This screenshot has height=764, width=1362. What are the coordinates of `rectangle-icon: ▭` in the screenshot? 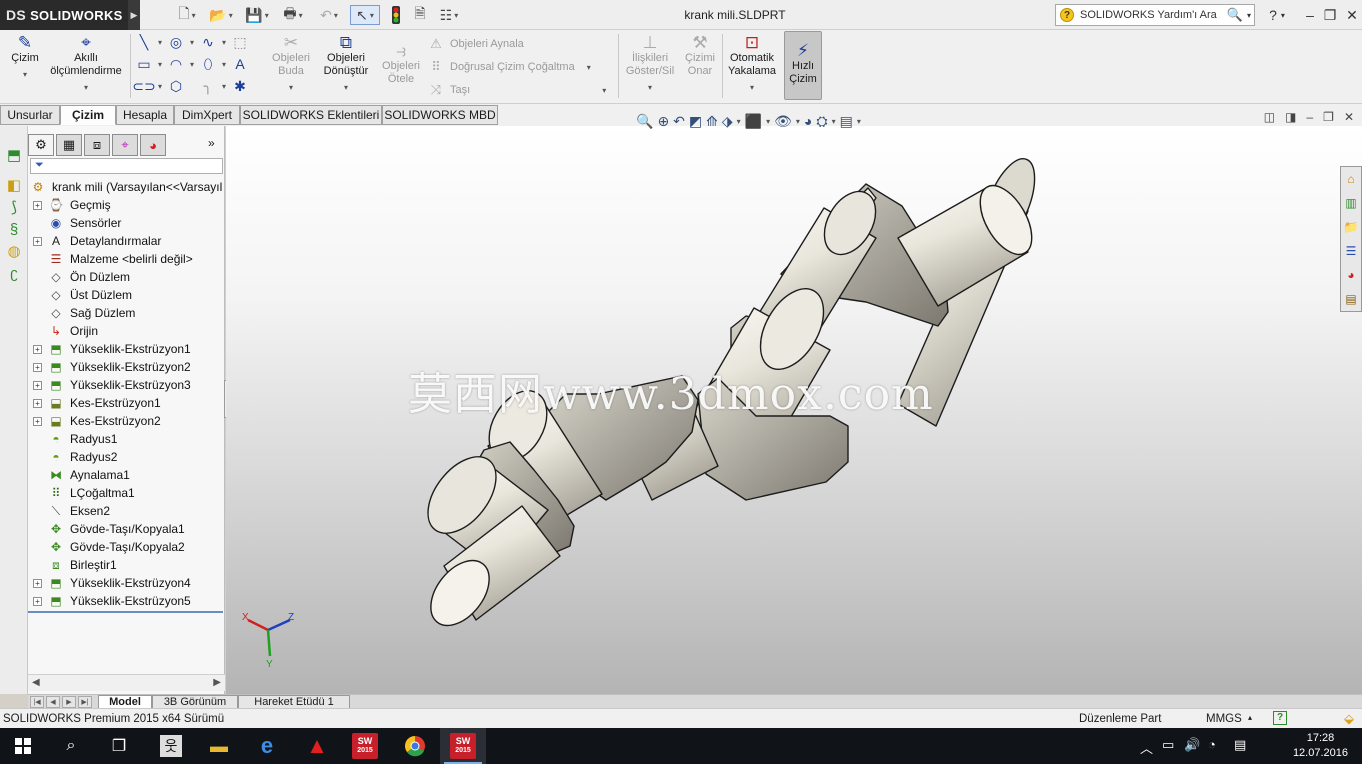 It's located at (144, 64).